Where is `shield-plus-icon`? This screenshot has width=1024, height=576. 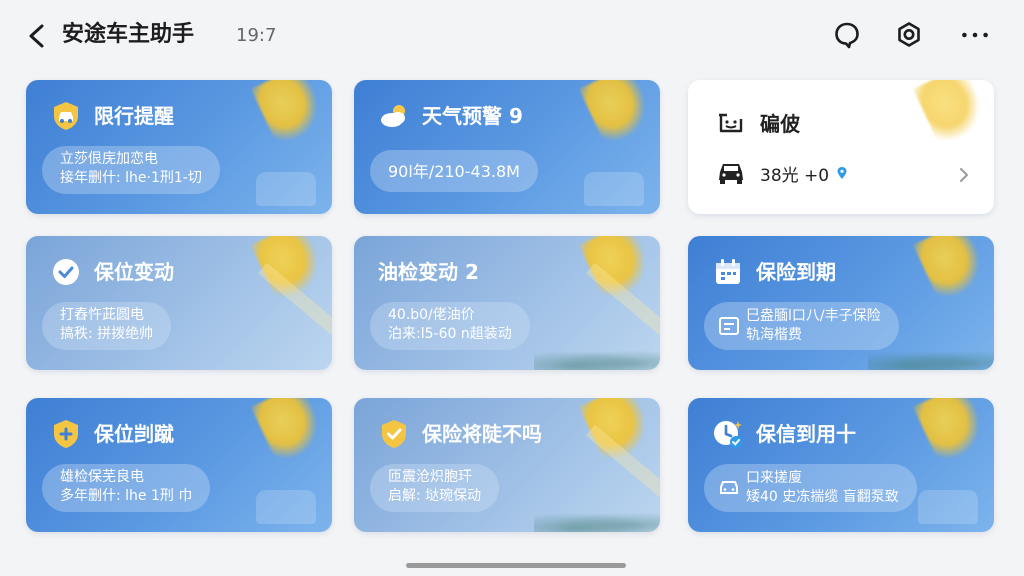 shield-plus-icon is located at coordinates (66, 434).